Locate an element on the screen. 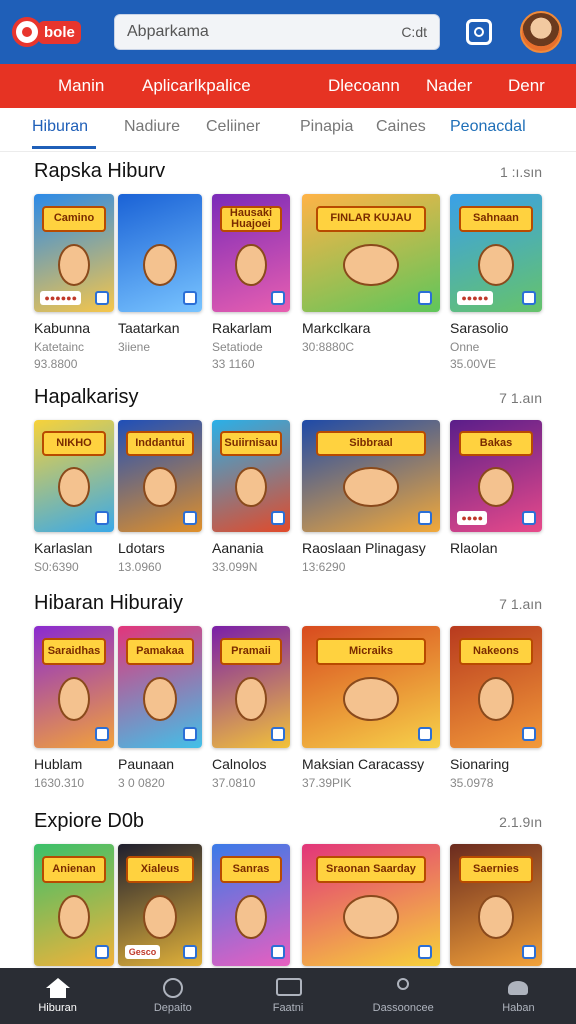 The width and height of the screenshot is (576, 1024). game-thumbnail: Saraidhas is located at coordinates (74, 687).